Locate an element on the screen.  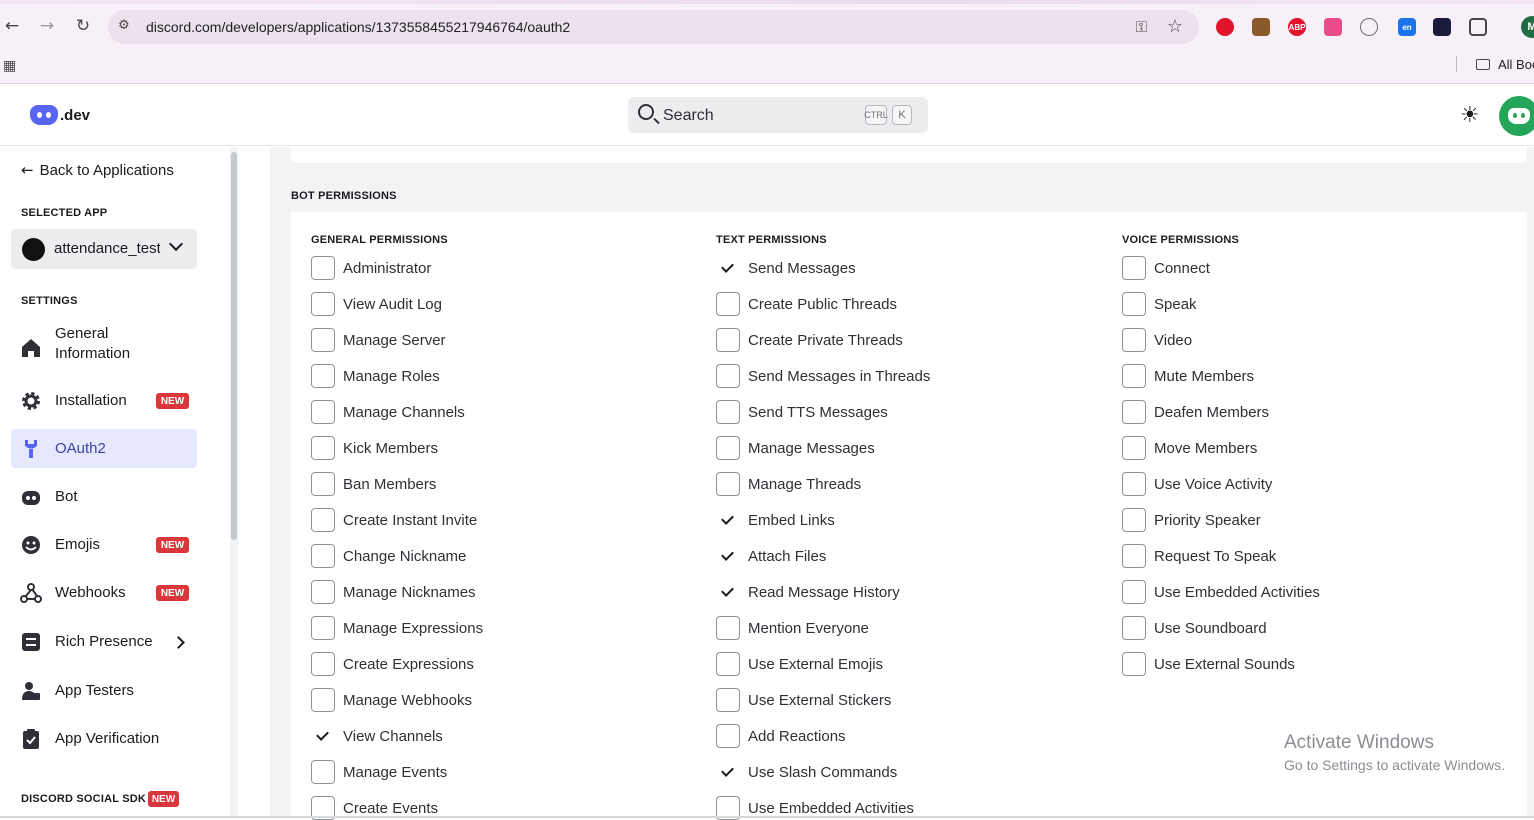
permission-change-nickname: Change Nickname is located at coordinates (388, 556).